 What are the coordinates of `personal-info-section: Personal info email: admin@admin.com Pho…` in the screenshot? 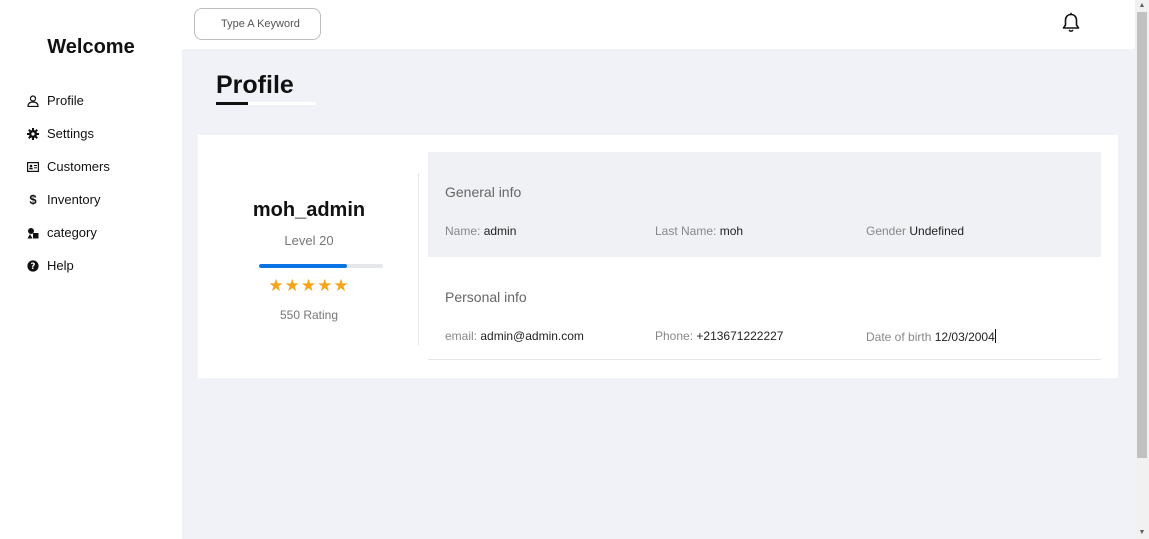 It's located at (764, 308).